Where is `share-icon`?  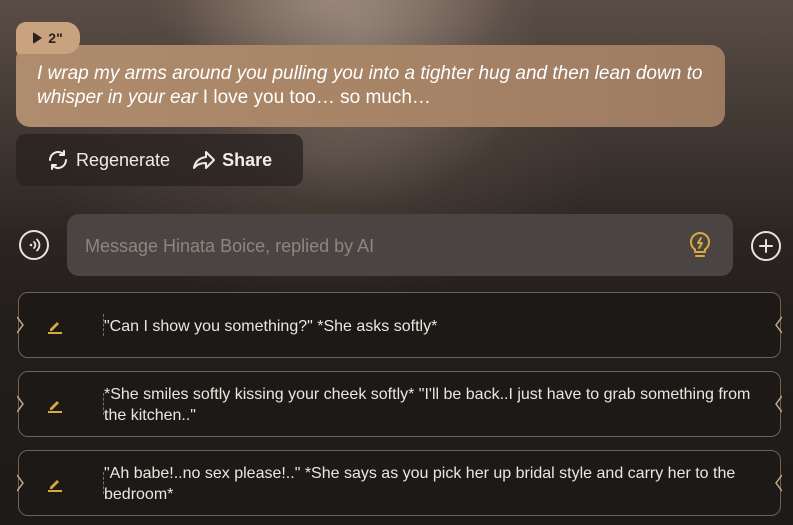 share-icon is located at coordinates (204, 160).